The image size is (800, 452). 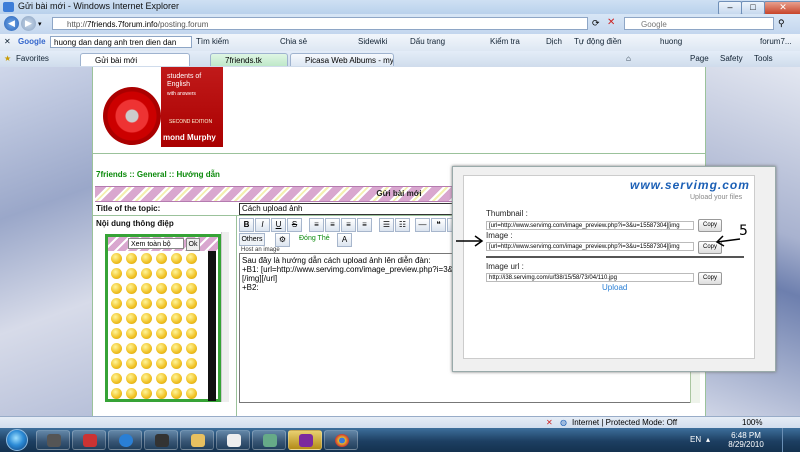 I want to click on close-toolbar-icon: ✕, so click(x=7, y=41).